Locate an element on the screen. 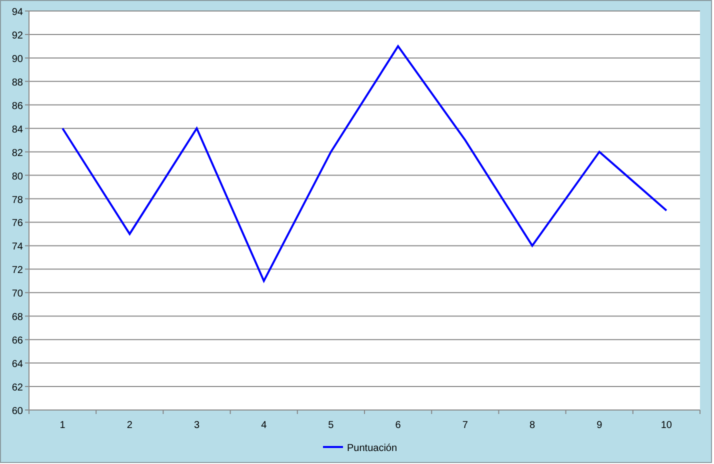  y-axis-label: 64 is located at coordinates (17, 364).